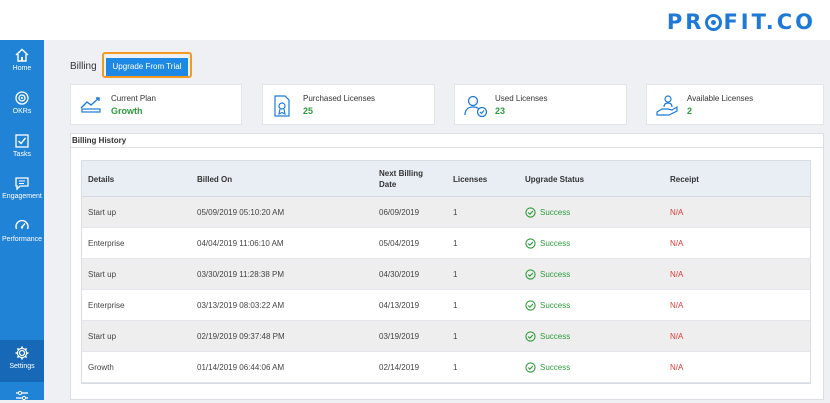 This screenshot has width=830, height=403. I want to click on card-title: Current Plan, so click(133, 98).